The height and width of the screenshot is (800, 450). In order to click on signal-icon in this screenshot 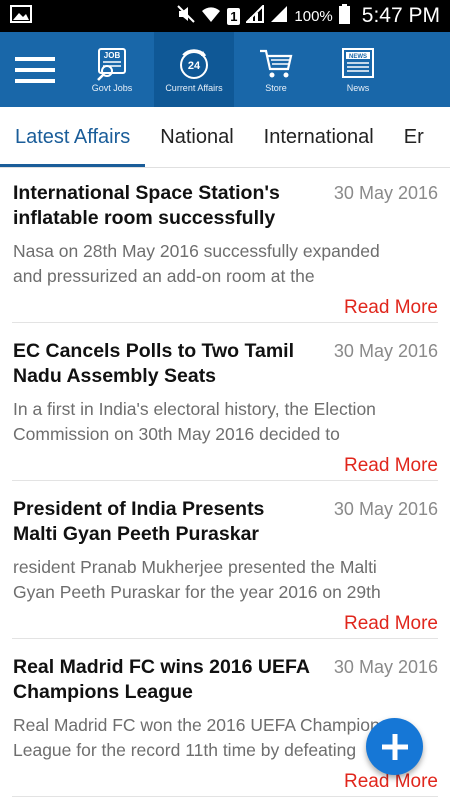, I will do `click(254, 15)`.